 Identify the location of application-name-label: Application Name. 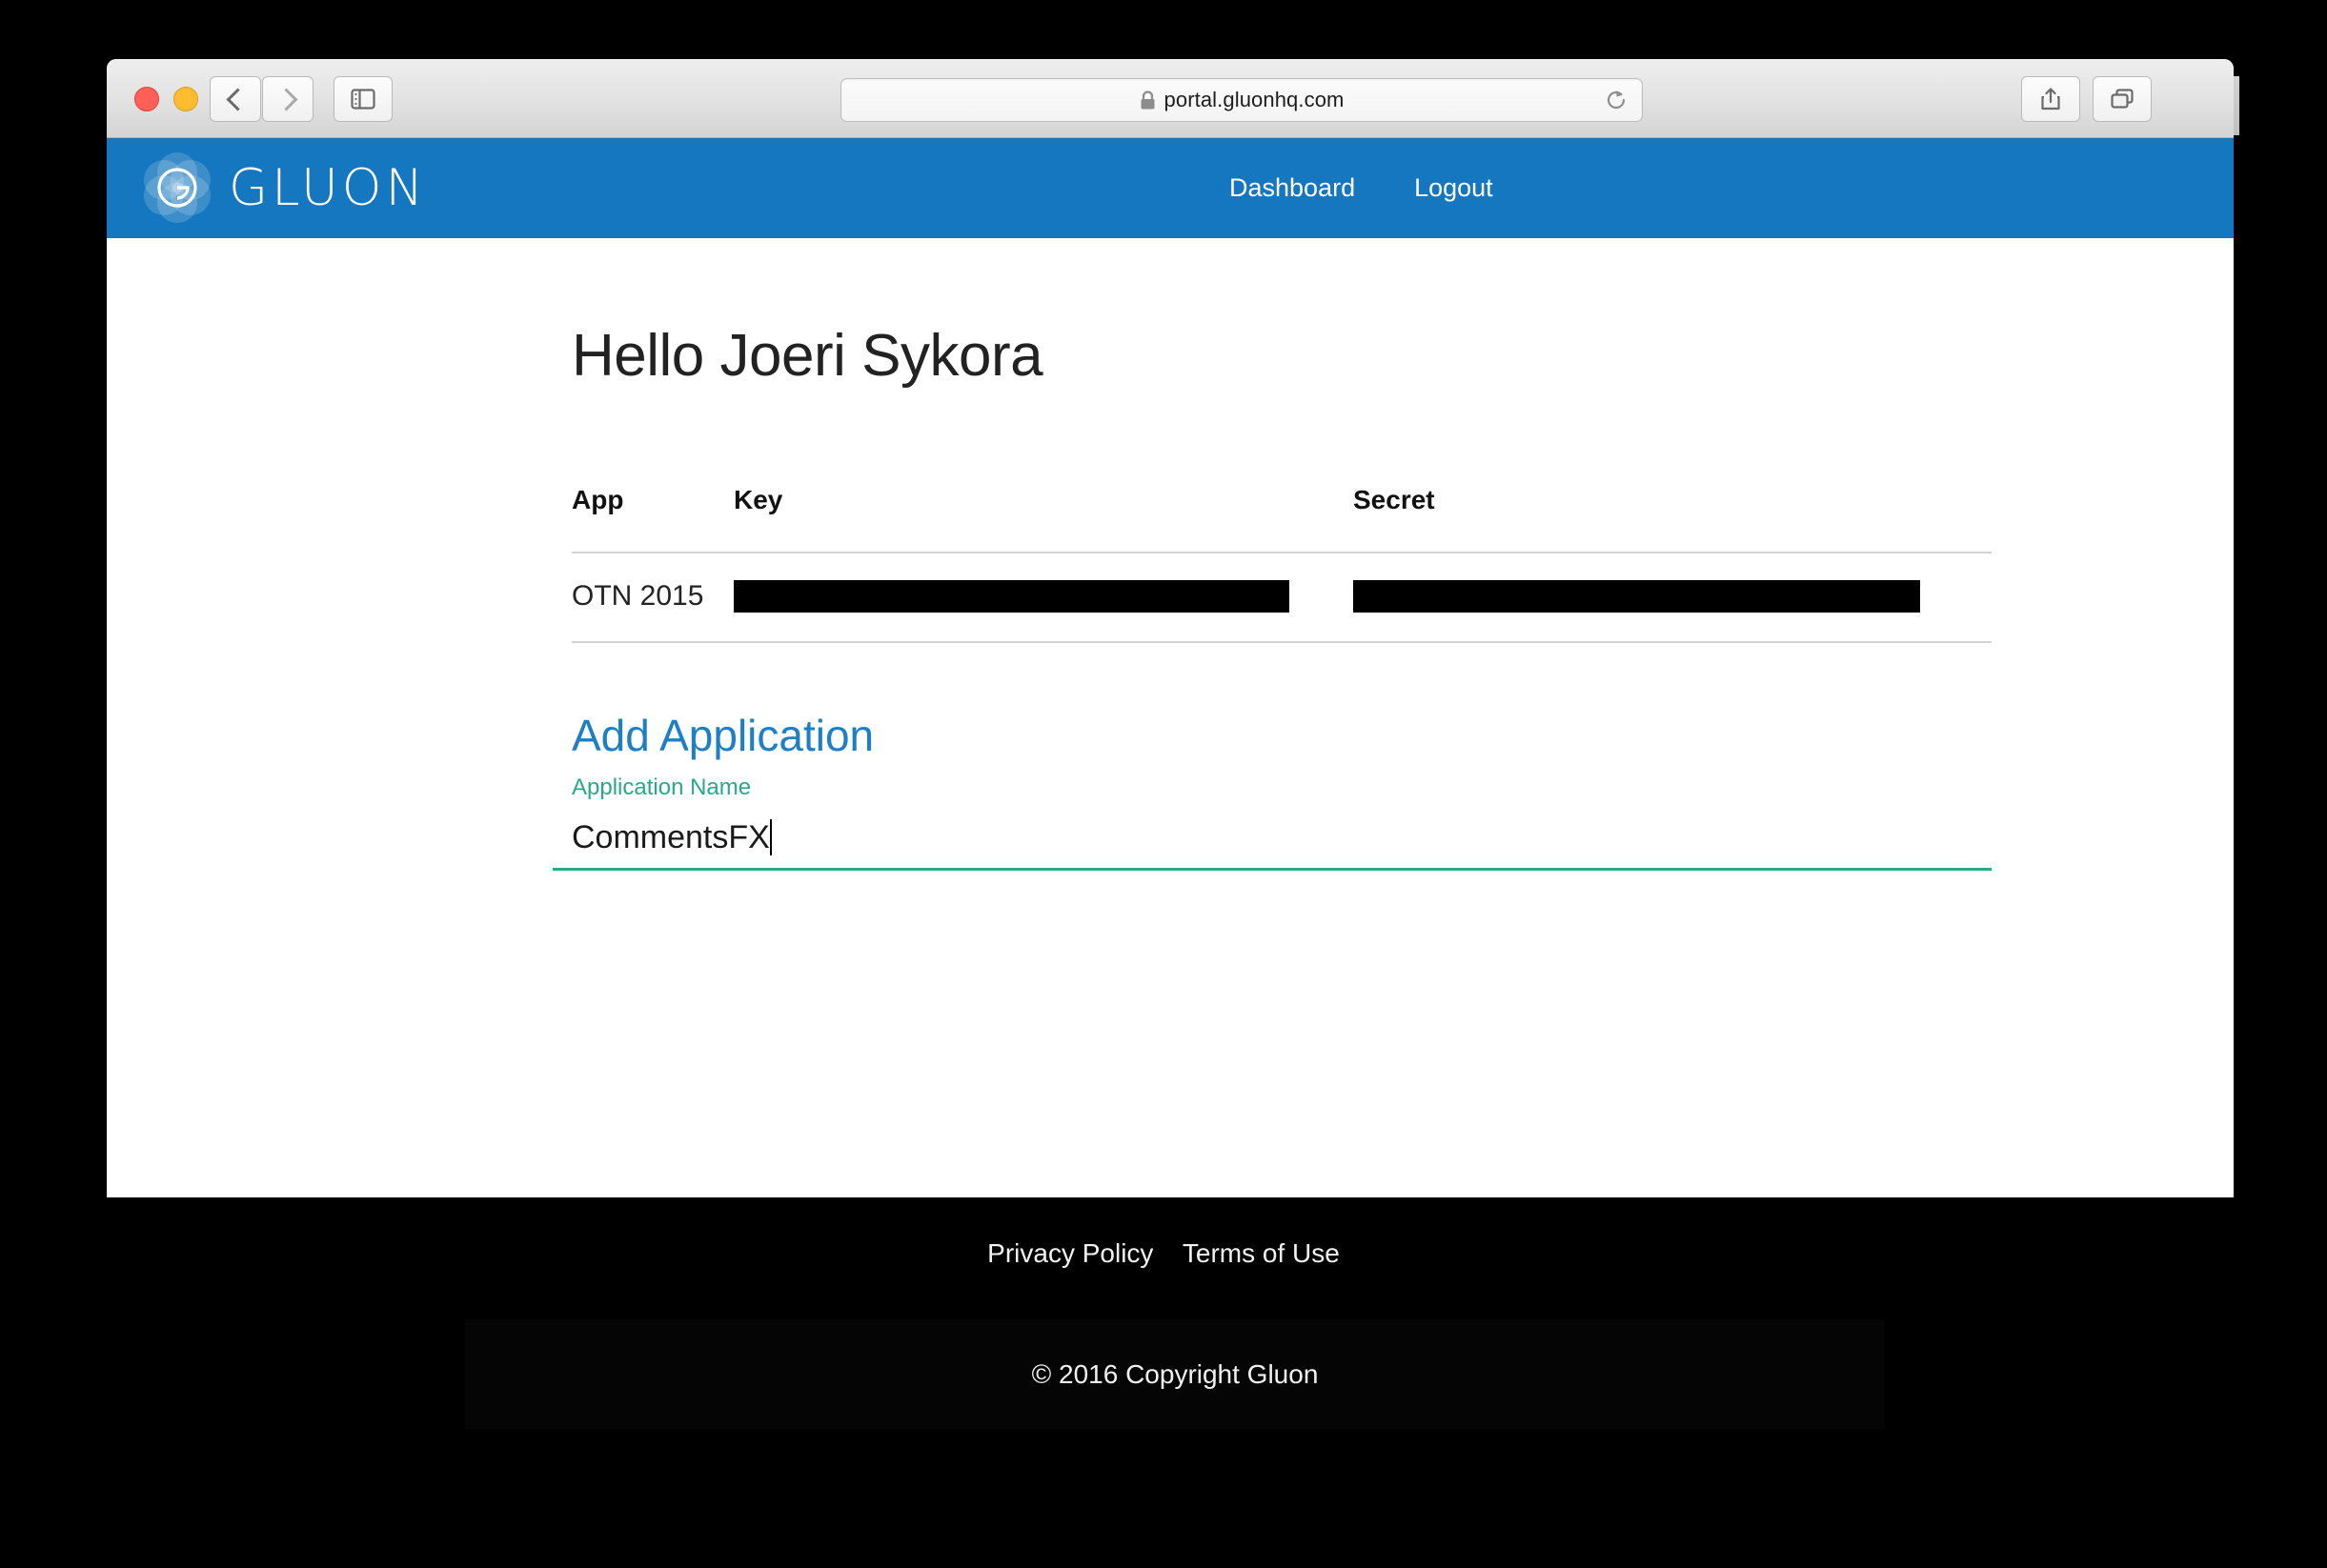
(662, 787).